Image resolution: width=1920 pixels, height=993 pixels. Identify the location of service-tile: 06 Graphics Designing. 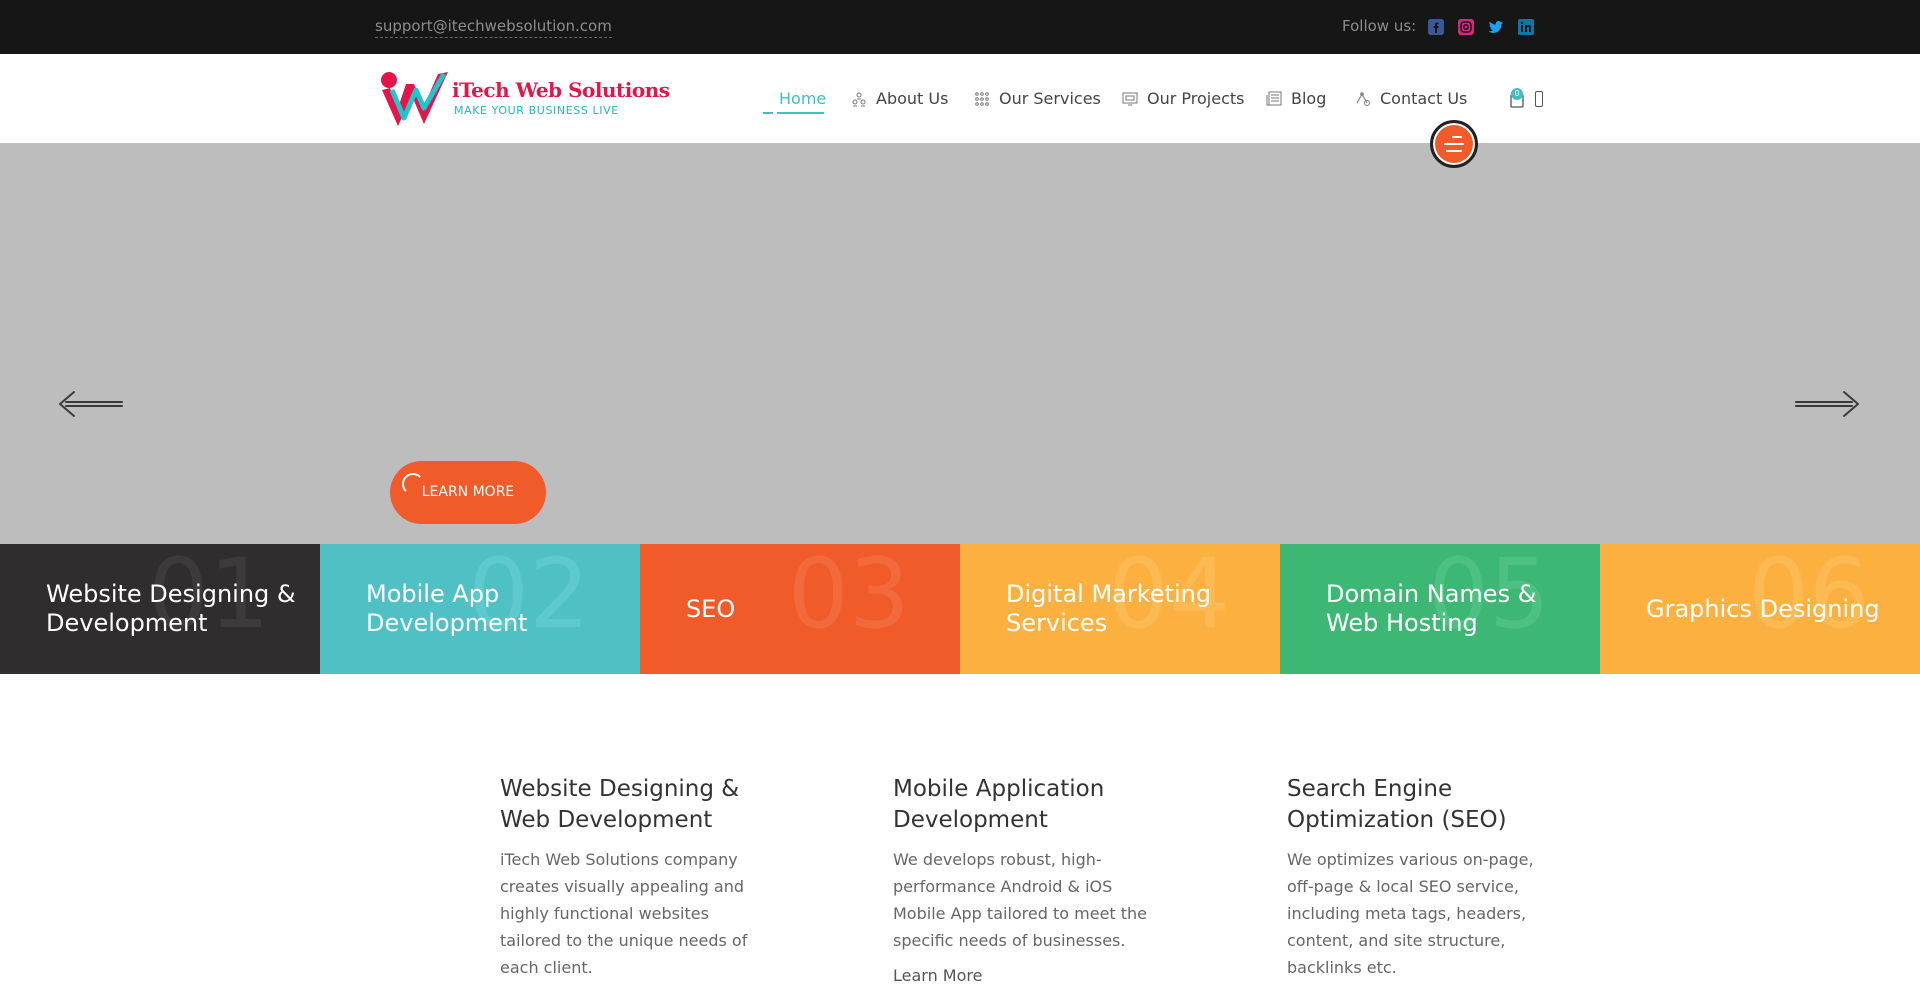
(1760, 609).